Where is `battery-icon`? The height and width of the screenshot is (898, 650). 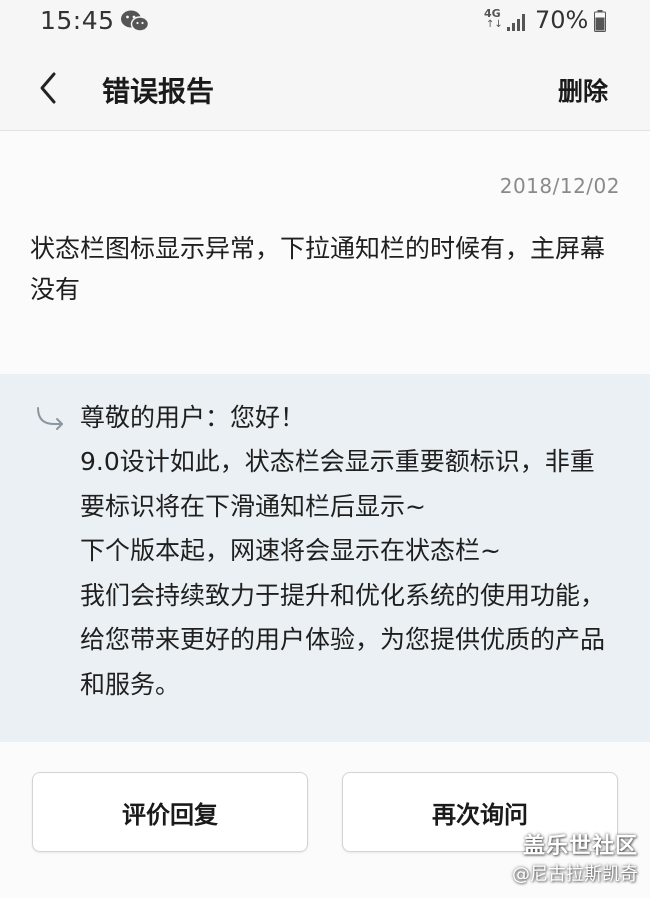 battery-icon is located at coordinates (600, 21).